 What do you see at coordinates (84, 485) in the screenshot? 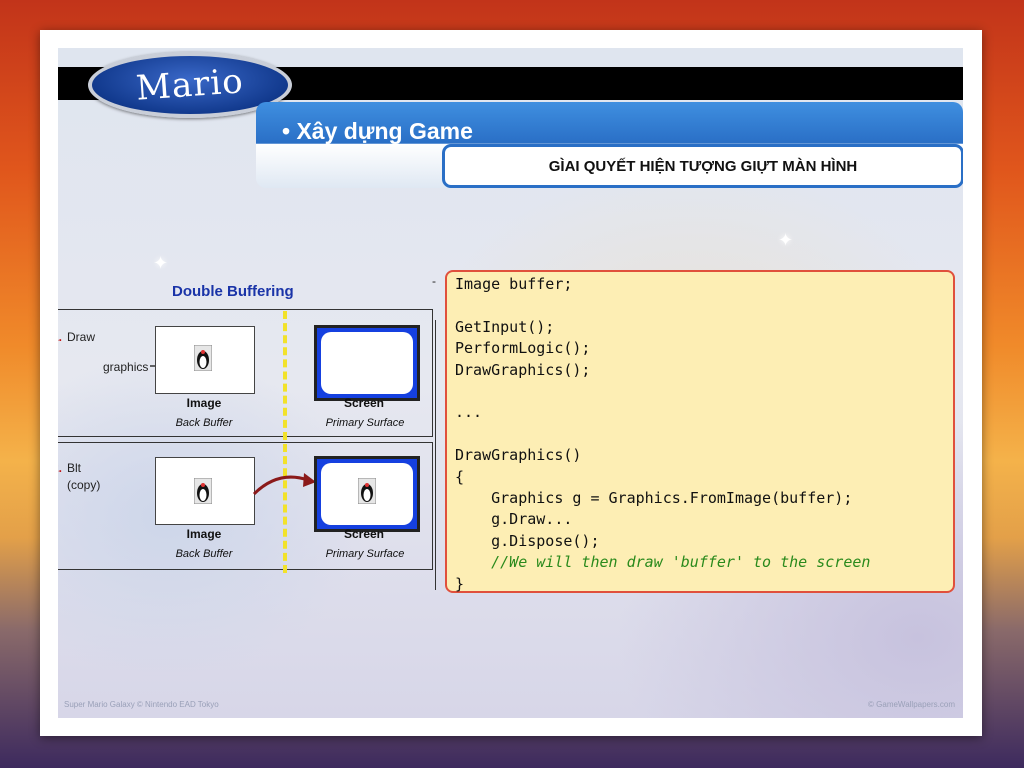
I see `step-label-copy: (copy)` at bounding box center [84, 485].